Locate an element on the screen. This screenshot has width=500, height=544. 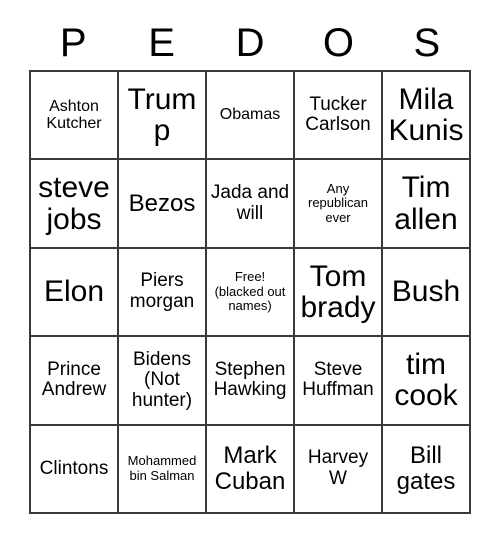
bingo-cell-label: Any republican ever is located at coordinates (338, 202).